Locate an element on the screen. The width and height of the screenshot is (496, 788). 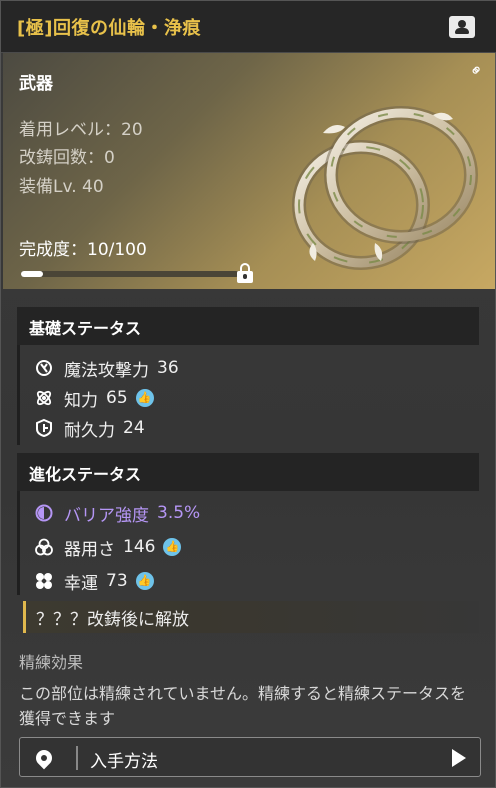
wear-level: 着用レベル：20 is located at coordinates (81, 130).